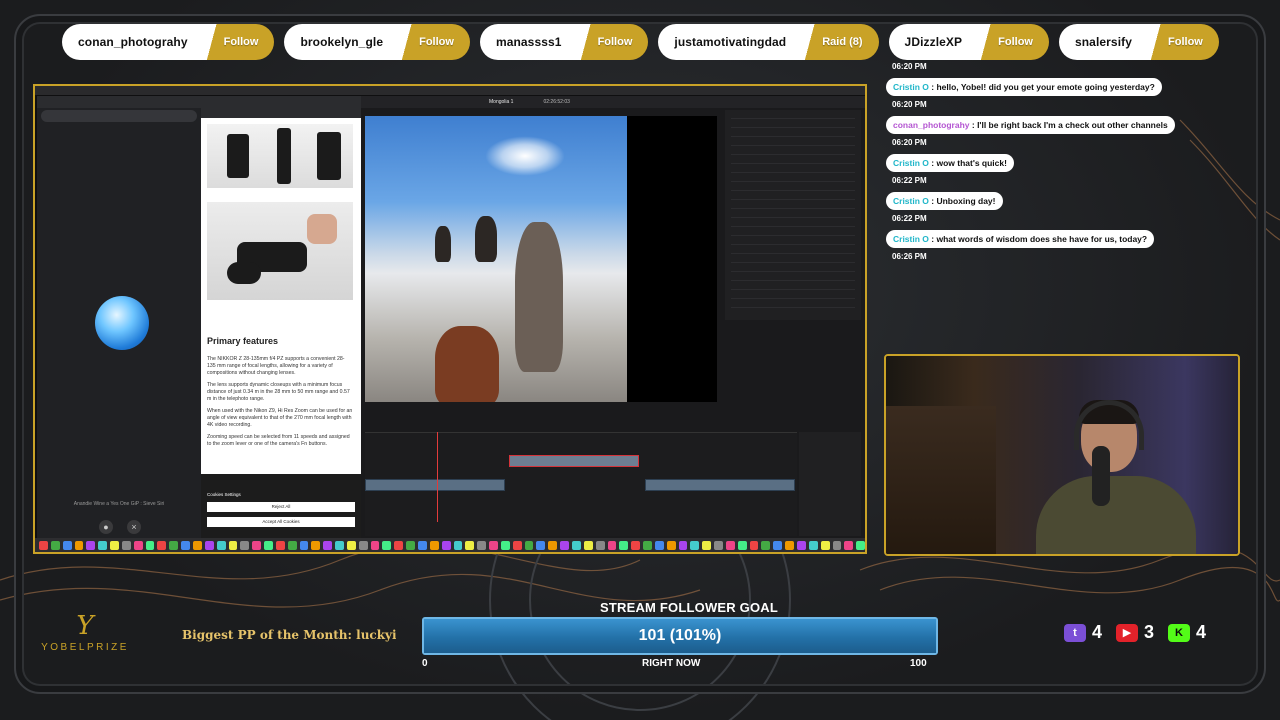  What do you see at coordinates (281, 507) in the screenshot?
I see `reject-all-button: Reject All` at bounding box center [281, 507].